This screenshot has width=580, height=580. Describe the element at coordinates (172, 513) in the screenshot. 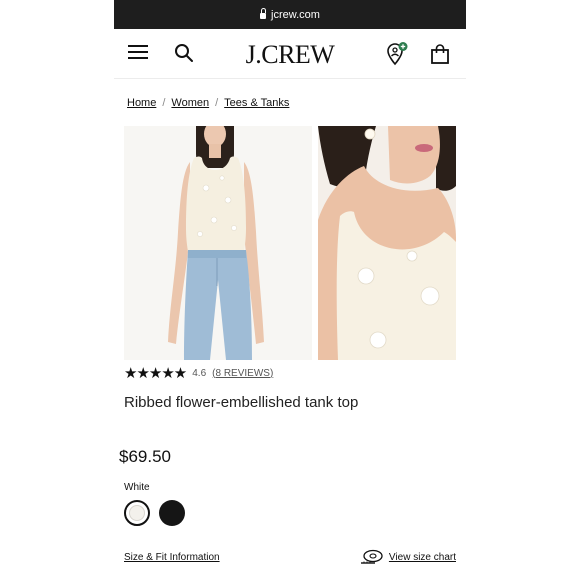

I see `swatch-black` at that location.